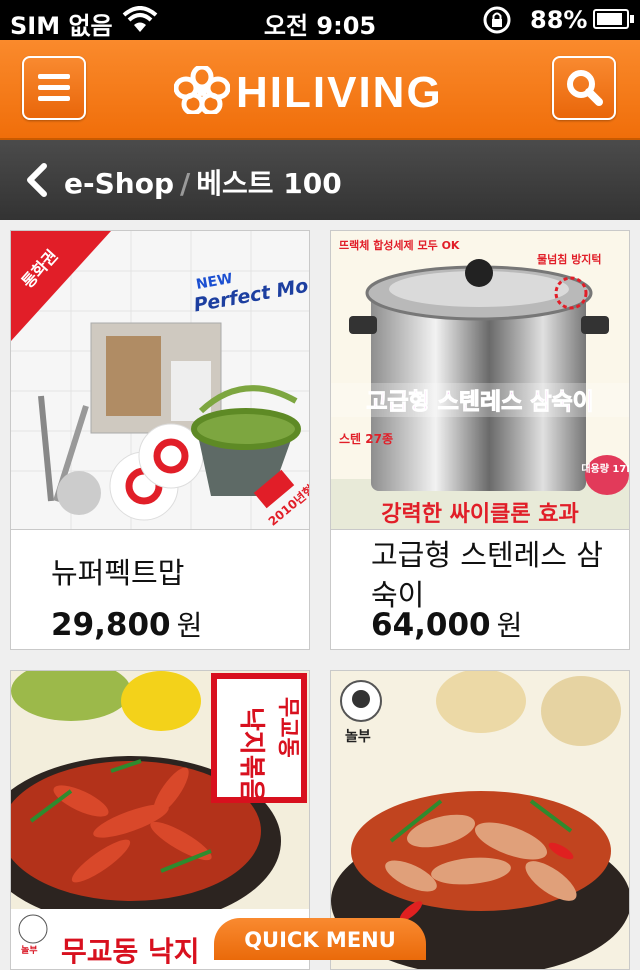 The width and height of the screenshot is (640, 970). I want to click on app-header: HILIVING, so click(320, 90).